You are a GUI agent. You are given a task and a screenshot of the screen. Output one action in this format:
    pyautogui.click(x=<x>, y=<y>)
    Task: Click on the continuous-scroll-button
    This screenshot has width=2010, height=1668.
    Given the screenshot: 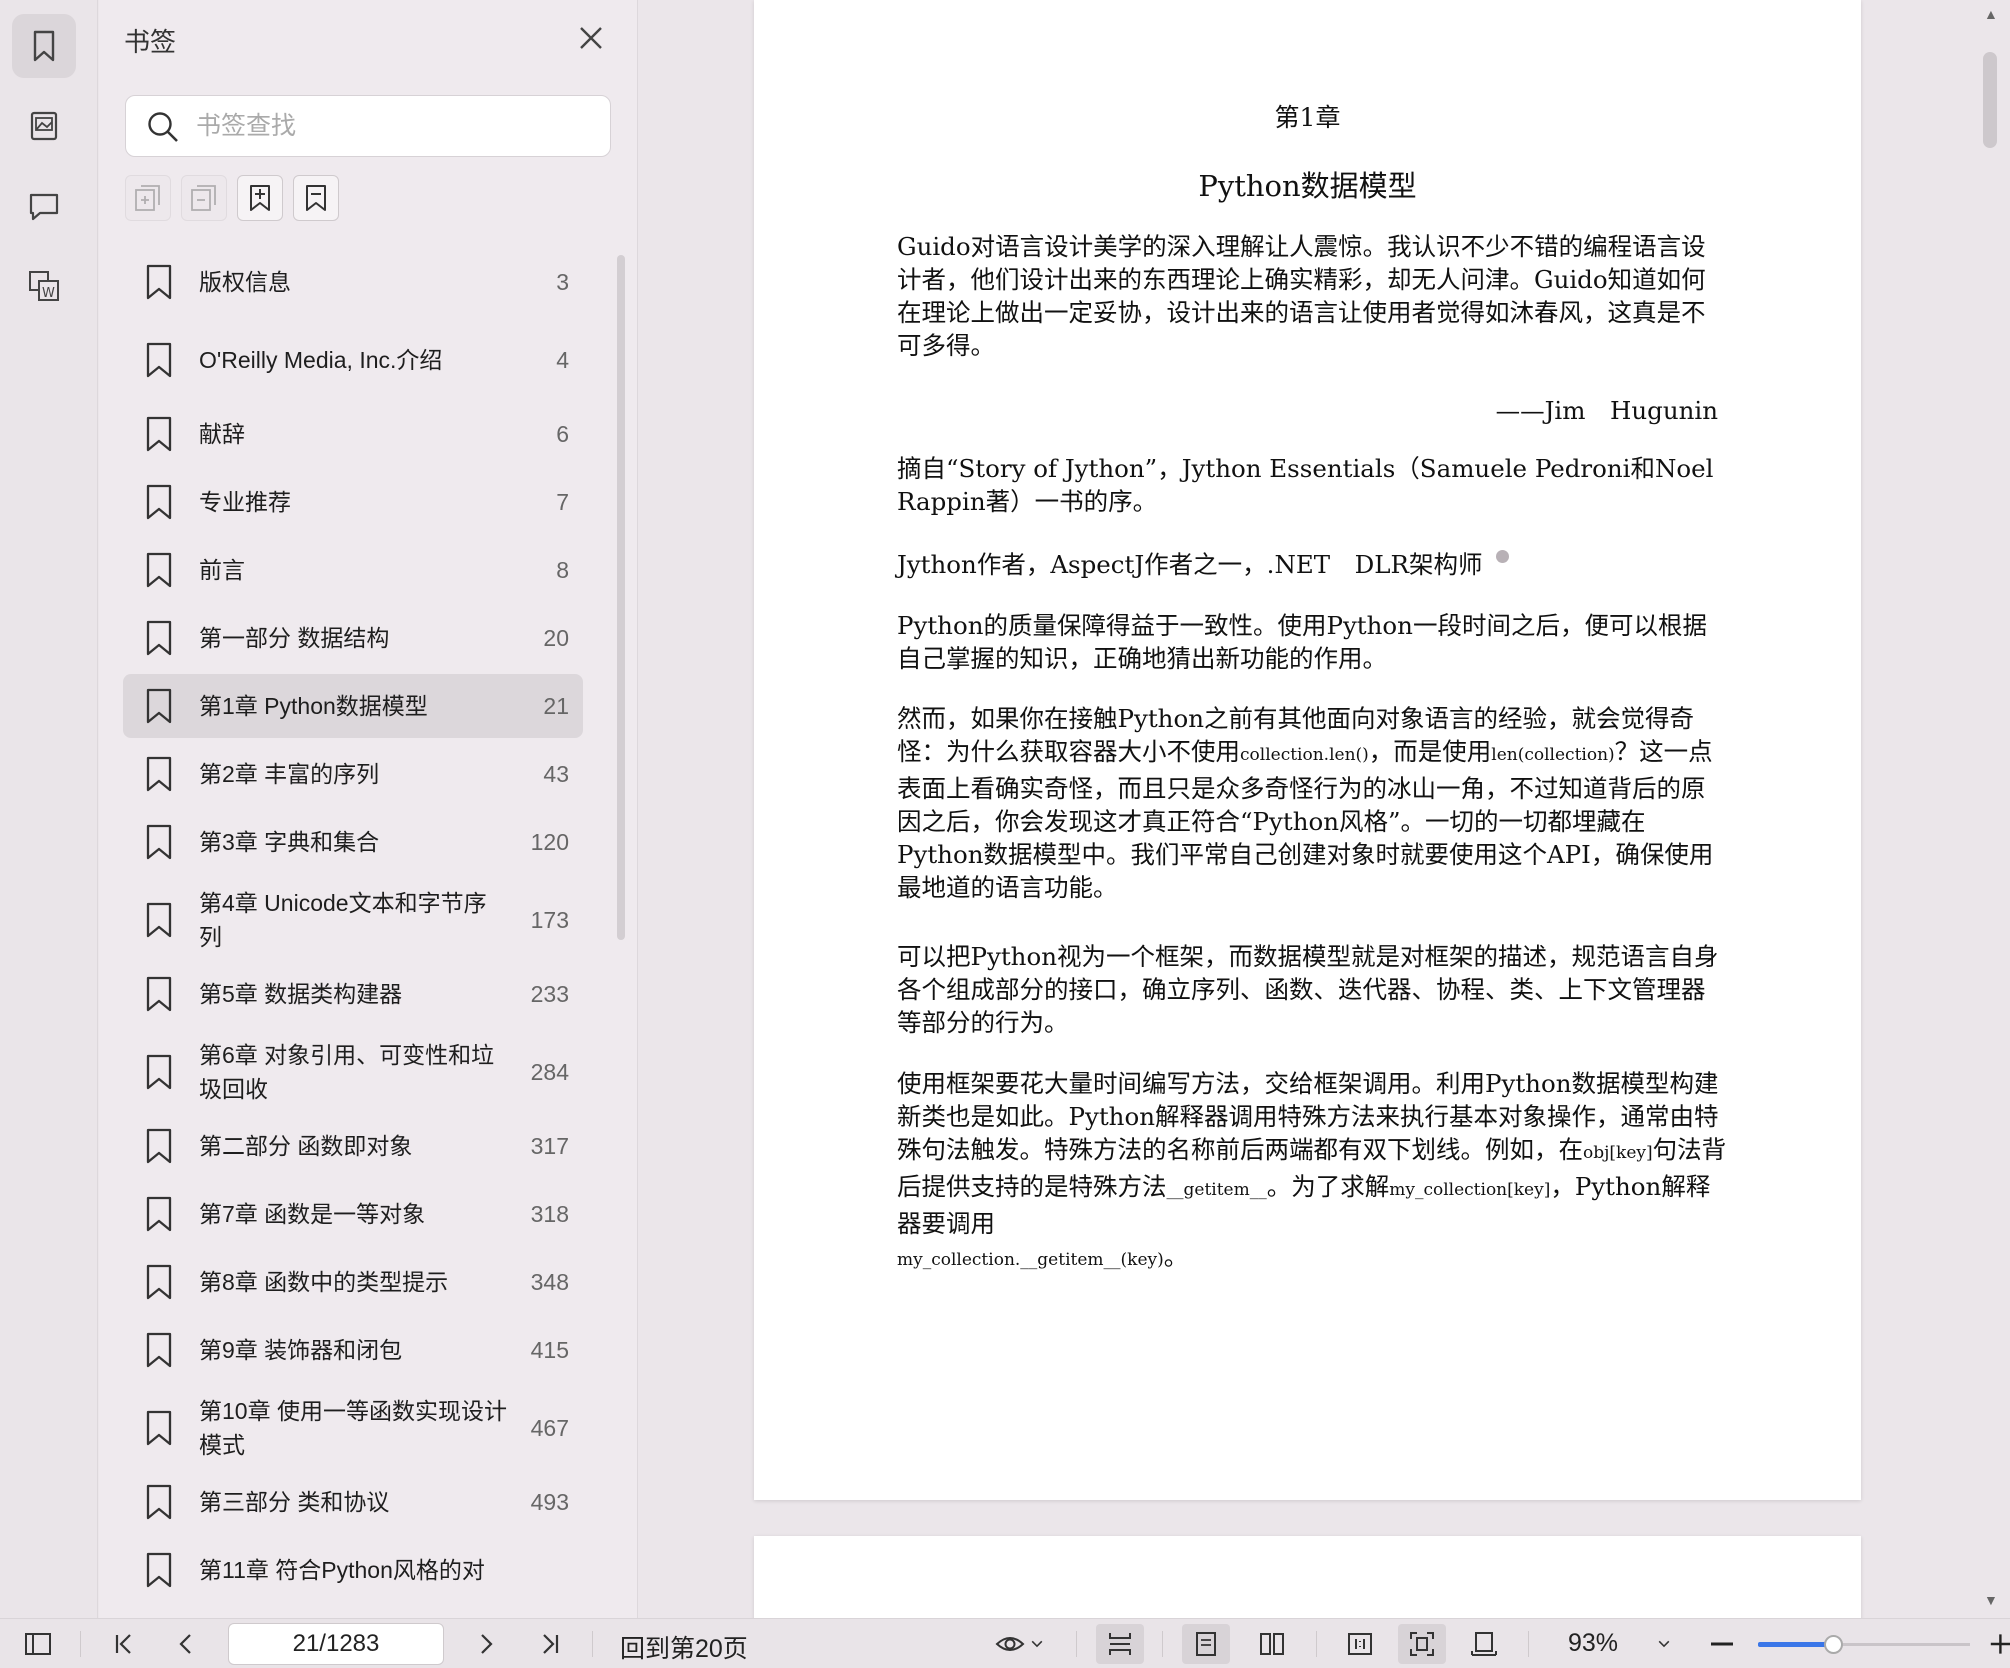 What is the action you would take?
    pyautogui.click(x=1120, y=1644)
    